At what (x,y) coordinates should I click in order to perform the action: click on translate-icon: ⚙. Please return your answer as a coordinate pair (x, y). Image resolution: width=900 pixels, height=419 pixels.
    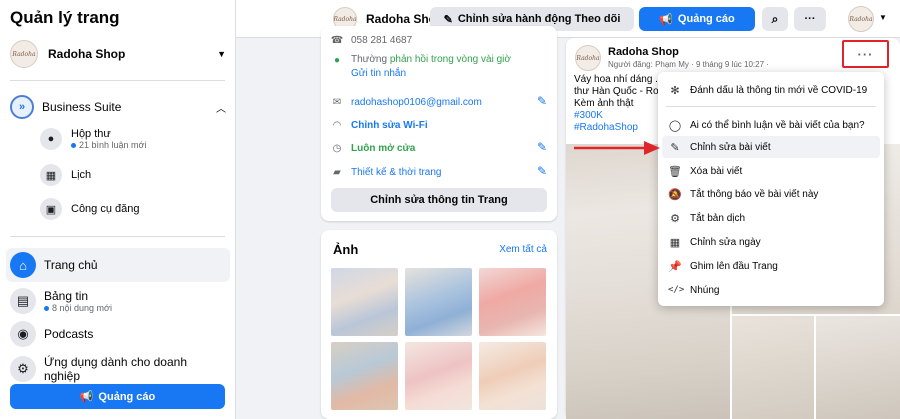
    Looking at the image, I should click on (675, 218).